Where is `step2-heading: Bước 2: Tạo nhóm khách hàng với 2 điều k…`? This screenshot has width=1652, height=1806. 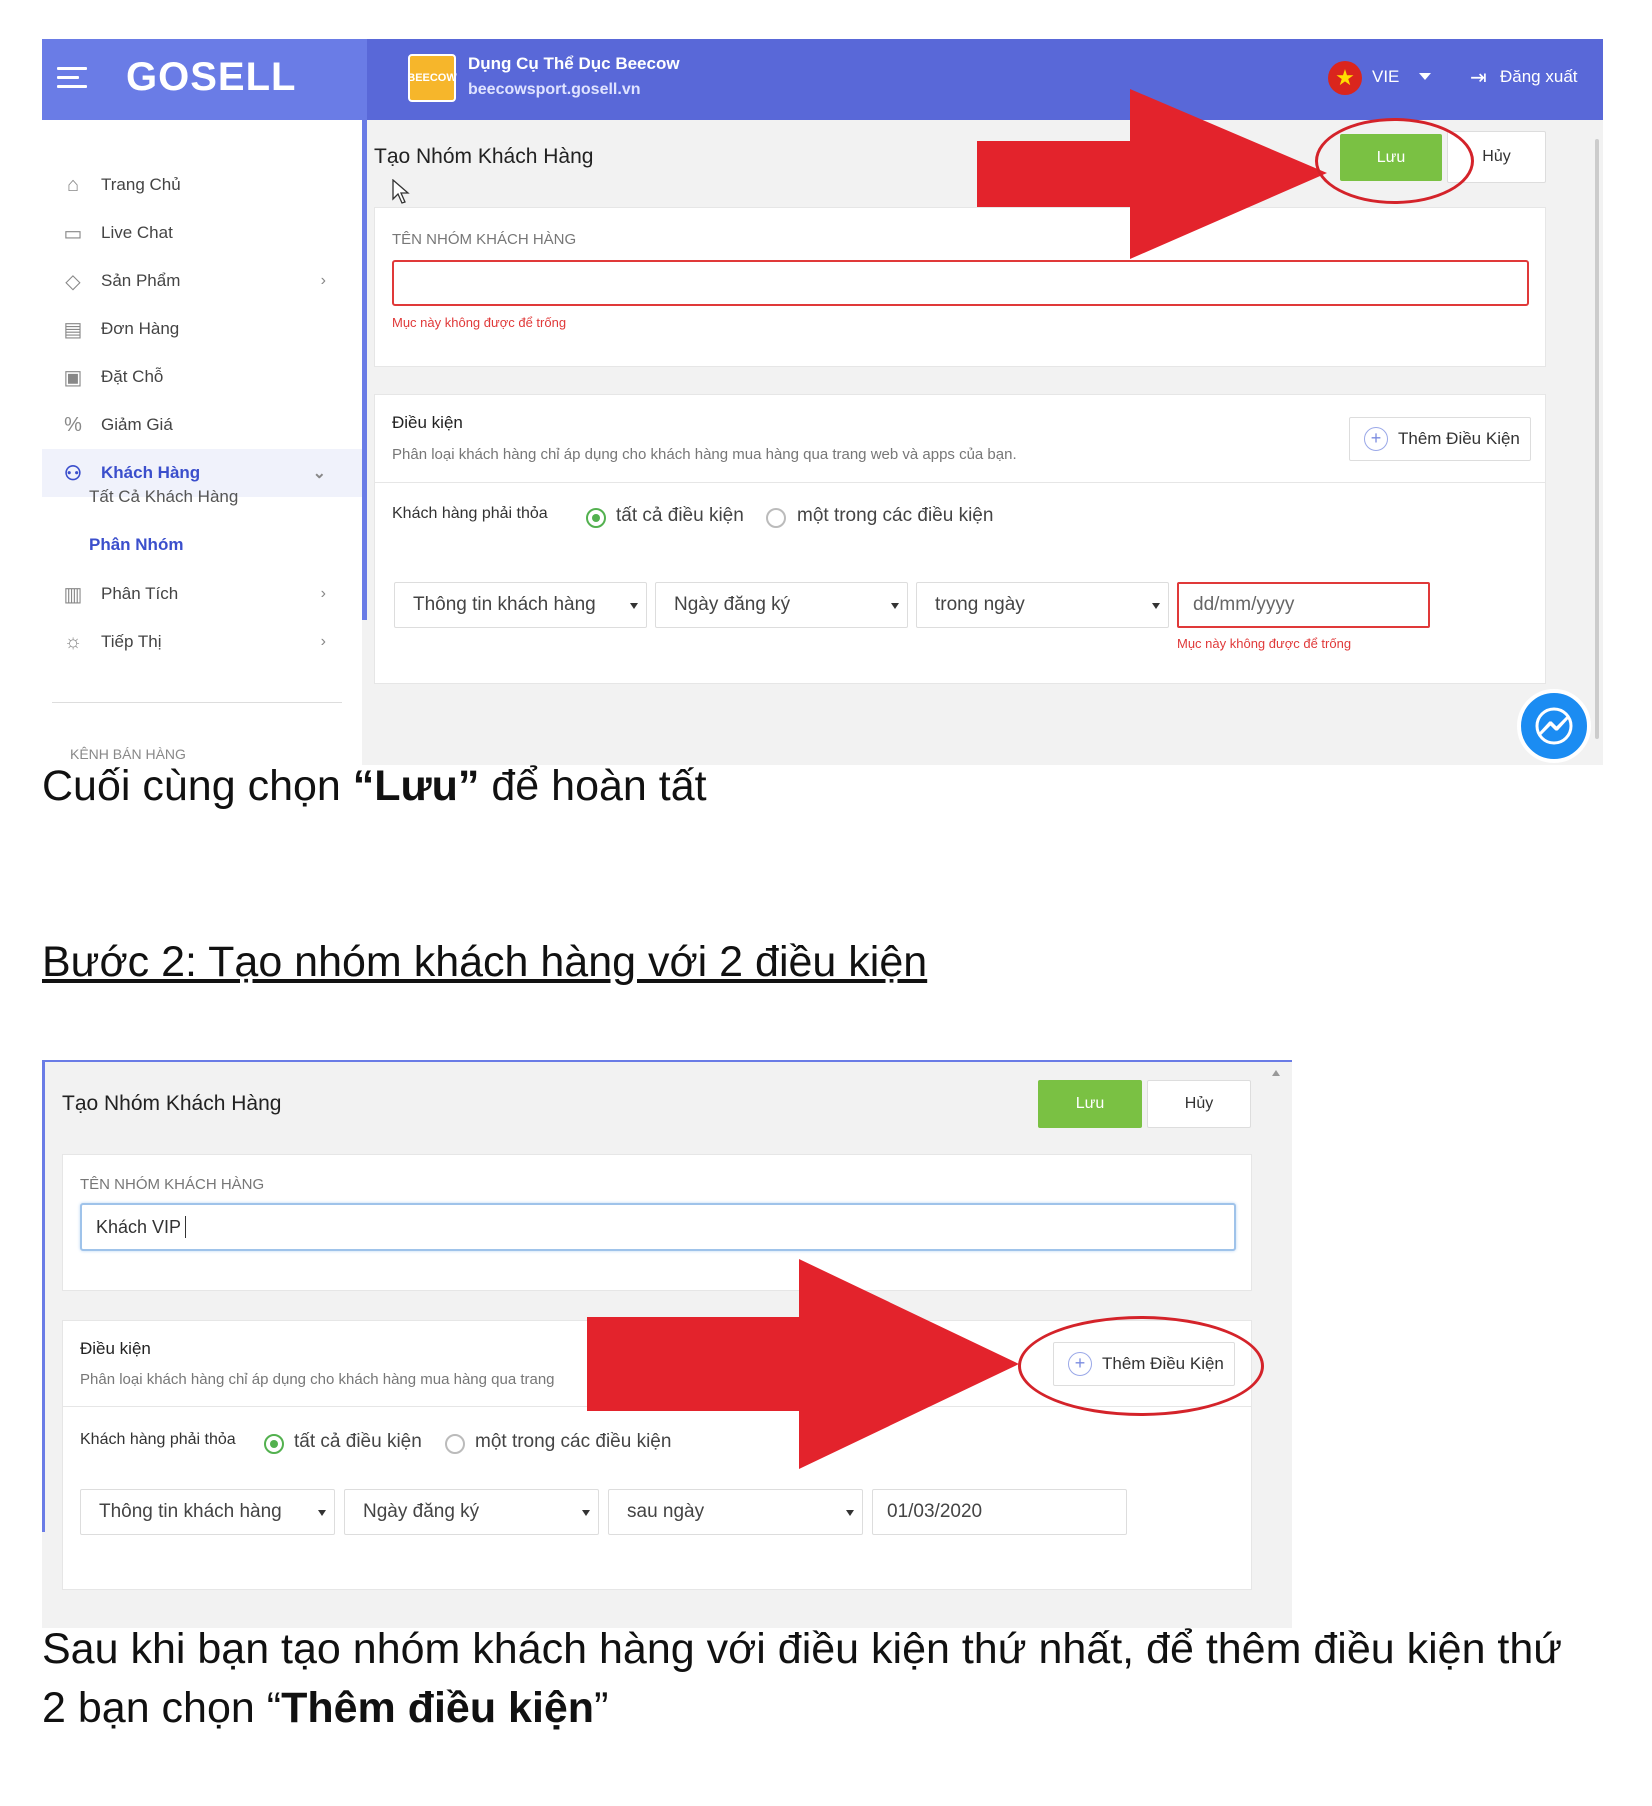
step2-heading: Bước 2: Tạo nhóm khách hàng với 2 điều k… is located at coordinates (485, 962).